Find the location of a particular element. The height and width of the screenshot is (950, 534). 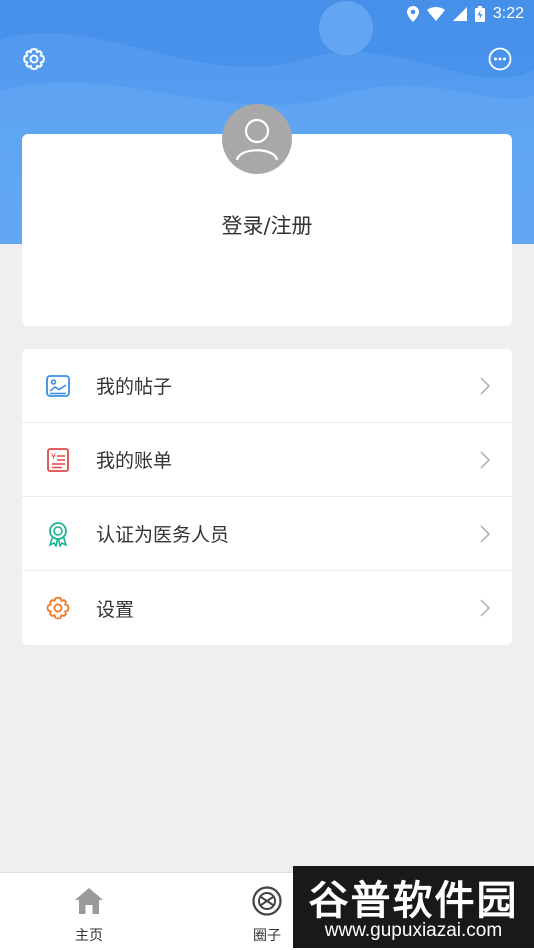

bill-icon: ¥ is located at coordinates (58, 459).